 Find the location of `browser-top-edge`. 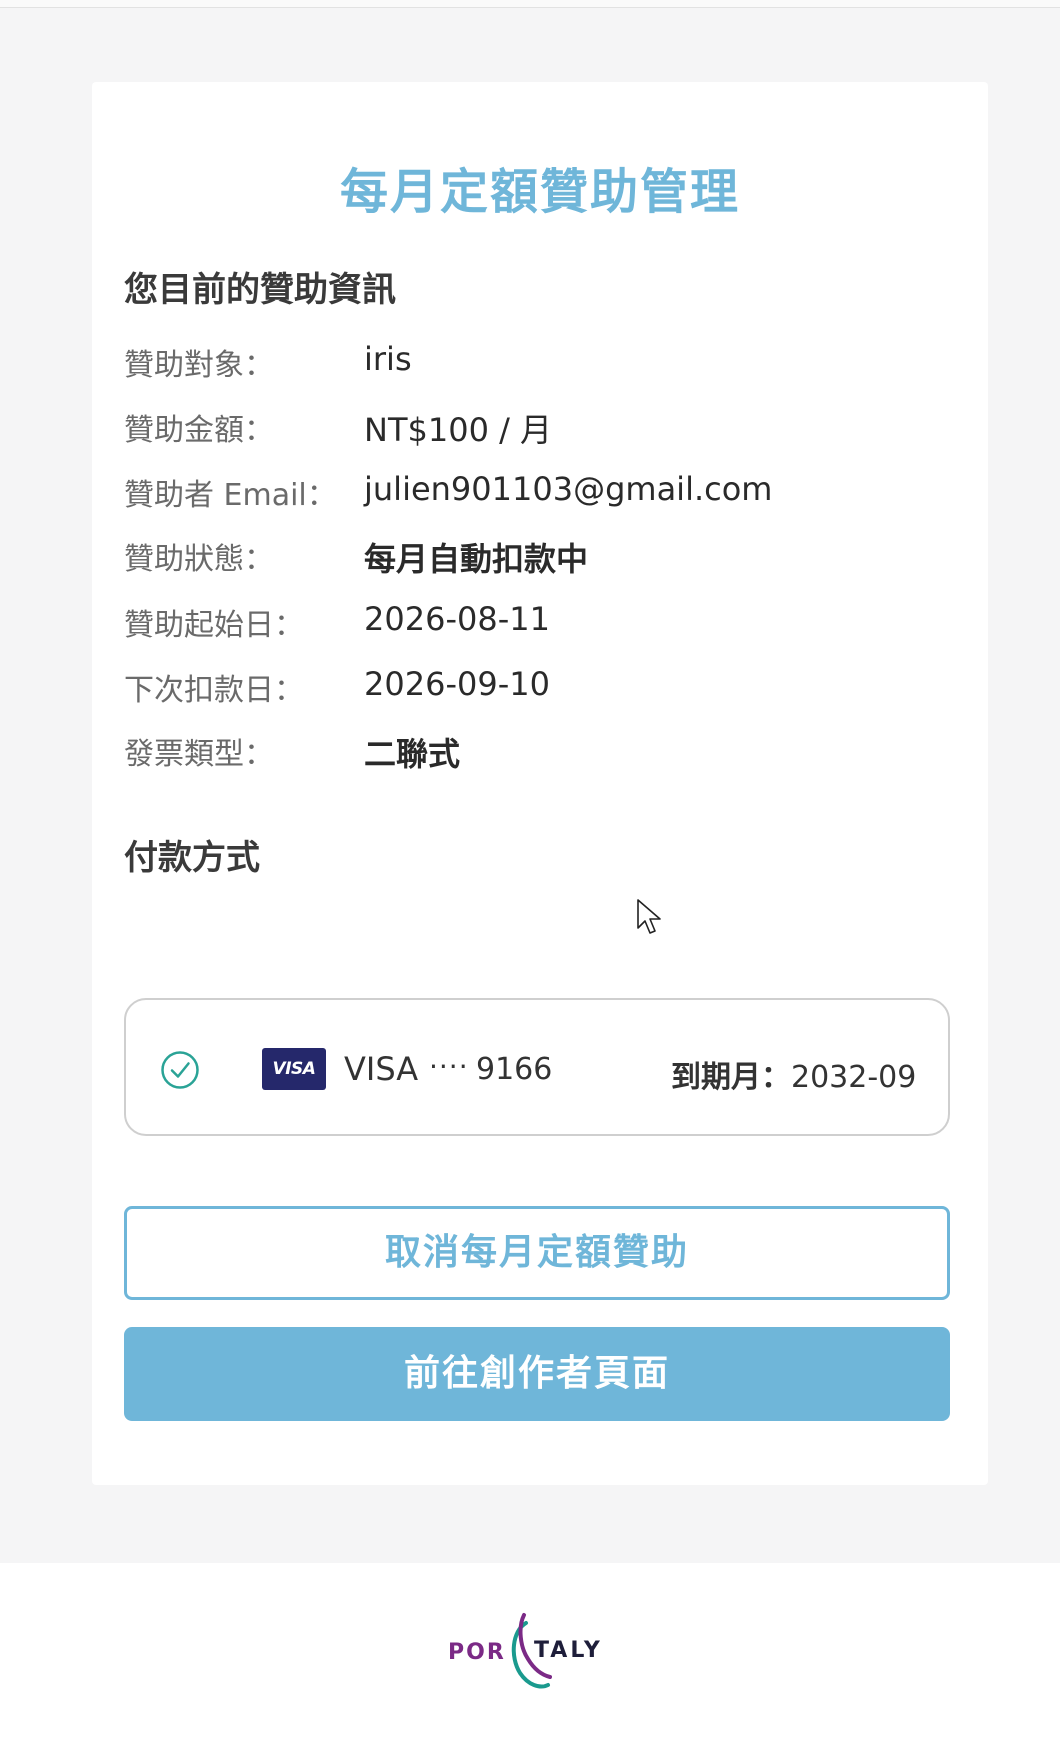

browser-top-edge is located at coordinates (530, 4).